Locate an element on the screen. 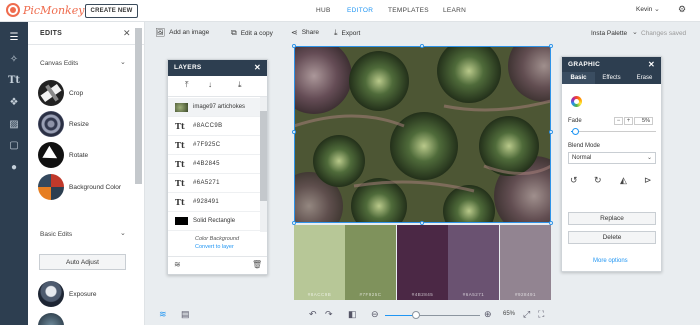 The width and height of the screenshot is (700, 325). apple-icon: ● is located at coordinates (14, 168).